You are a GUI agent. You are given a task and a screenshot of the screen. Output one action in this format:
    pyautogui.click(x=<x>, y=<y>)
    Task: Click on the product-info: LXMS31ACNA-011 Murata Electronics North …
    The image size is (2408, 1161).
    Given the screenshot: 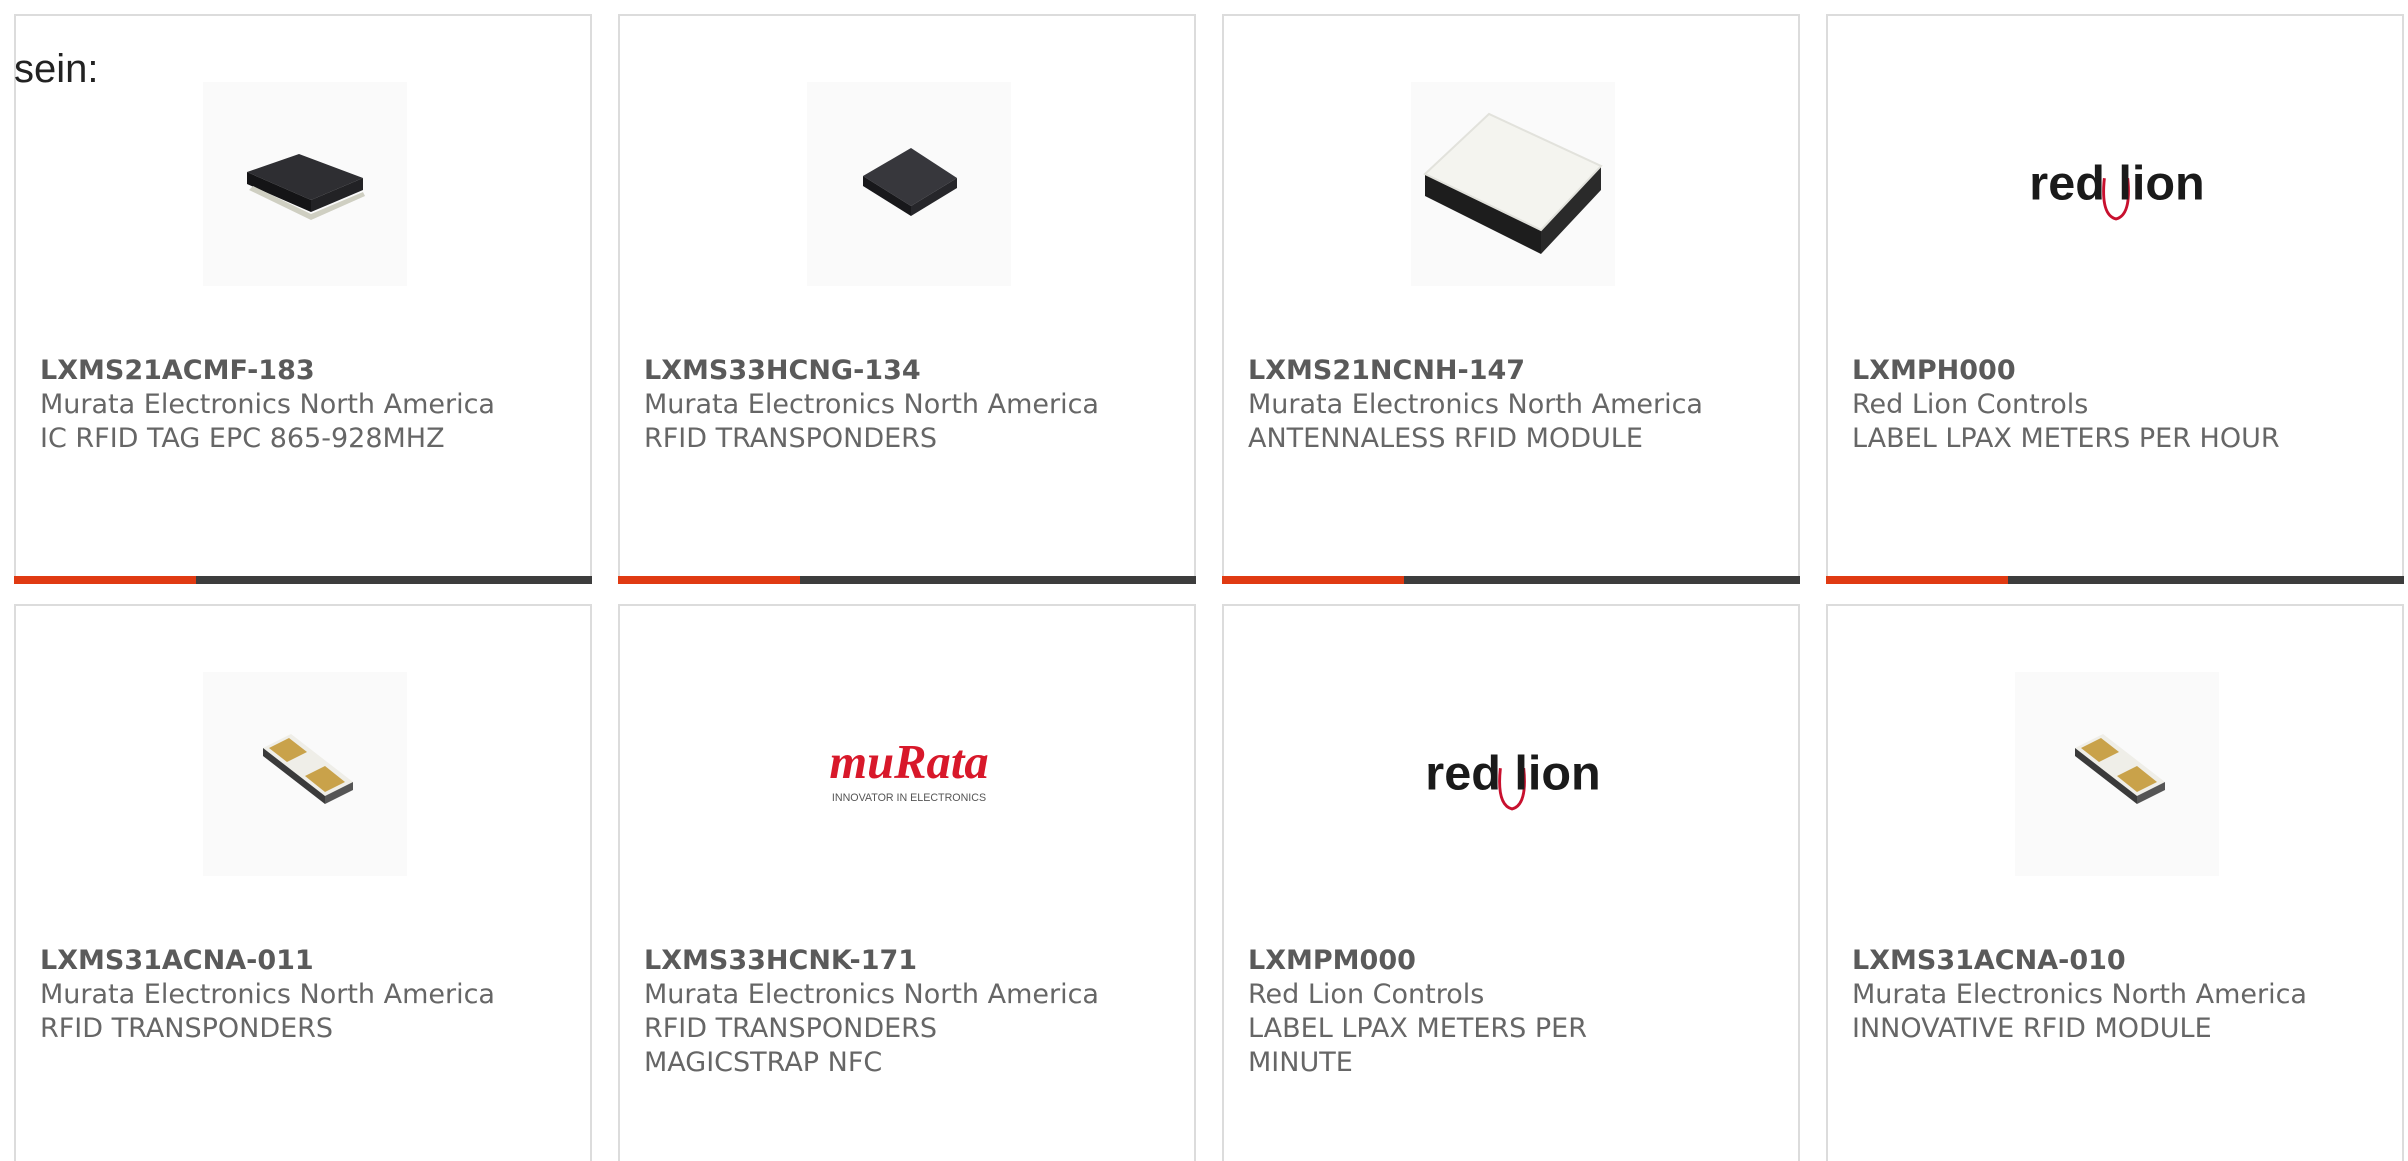 What is the action you would take?
    pyautogui.click(x=305, y=995)
    